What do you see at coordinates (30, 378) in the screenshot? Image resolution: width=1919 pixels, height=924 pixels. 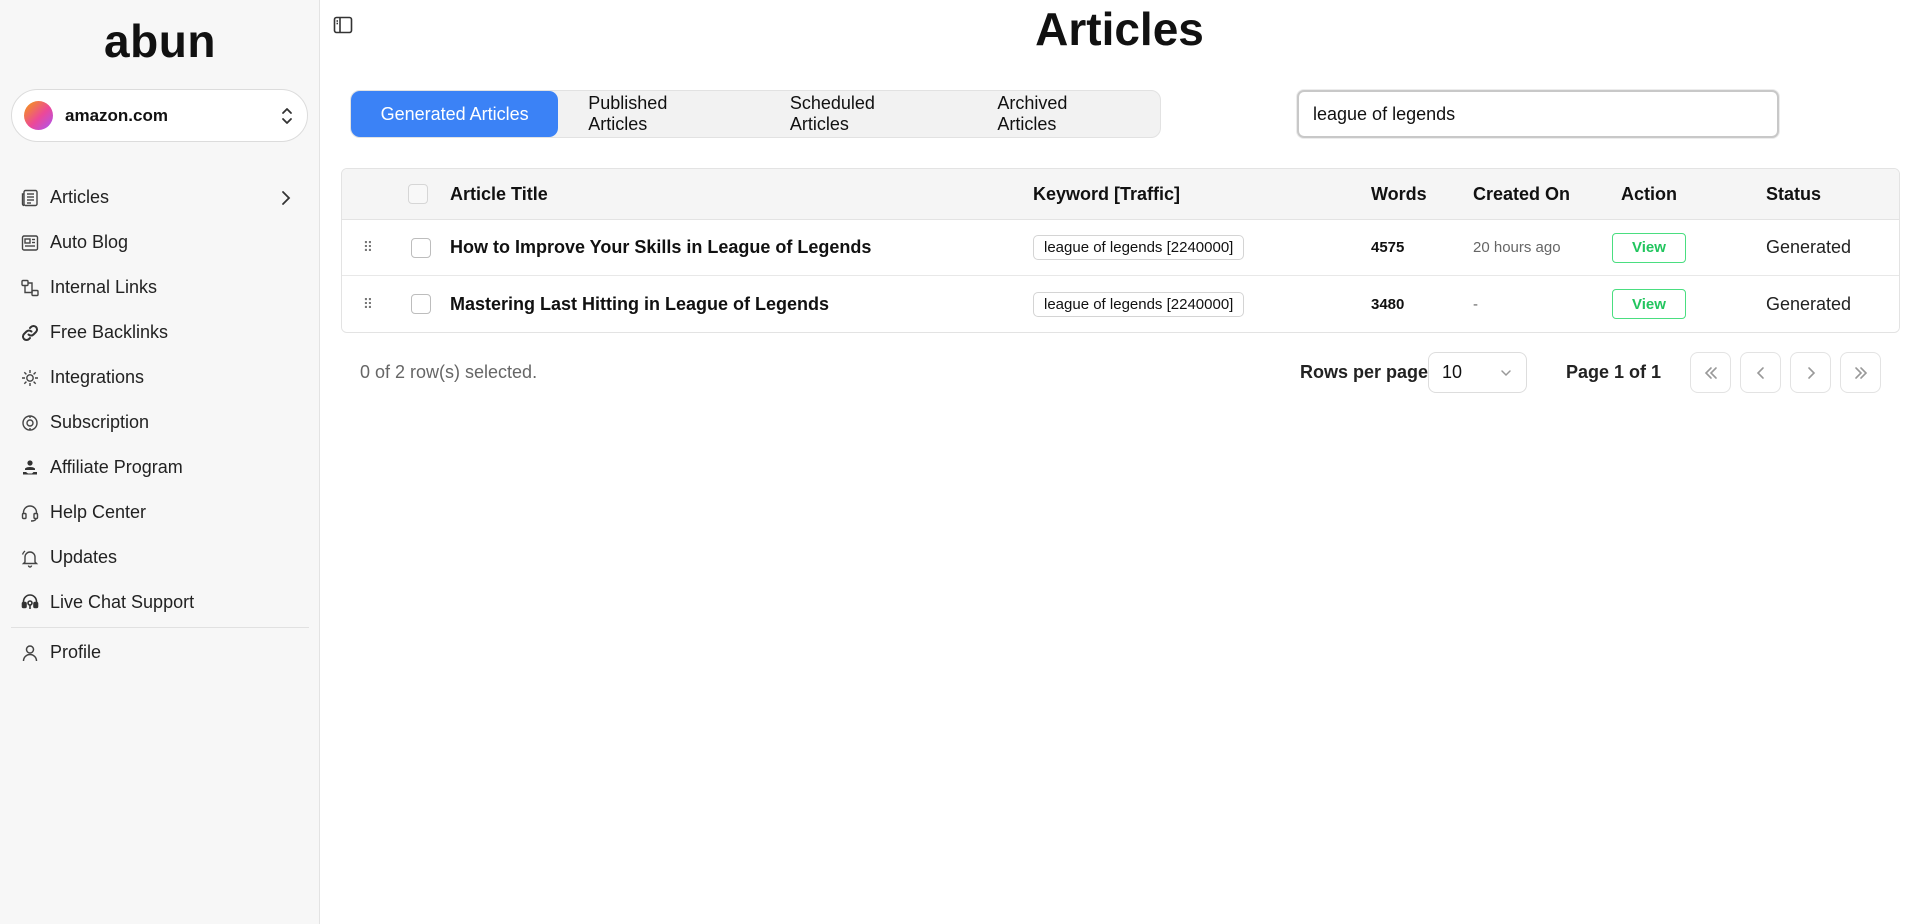 I see `integrations-icon` at bounding box center [30, 378].